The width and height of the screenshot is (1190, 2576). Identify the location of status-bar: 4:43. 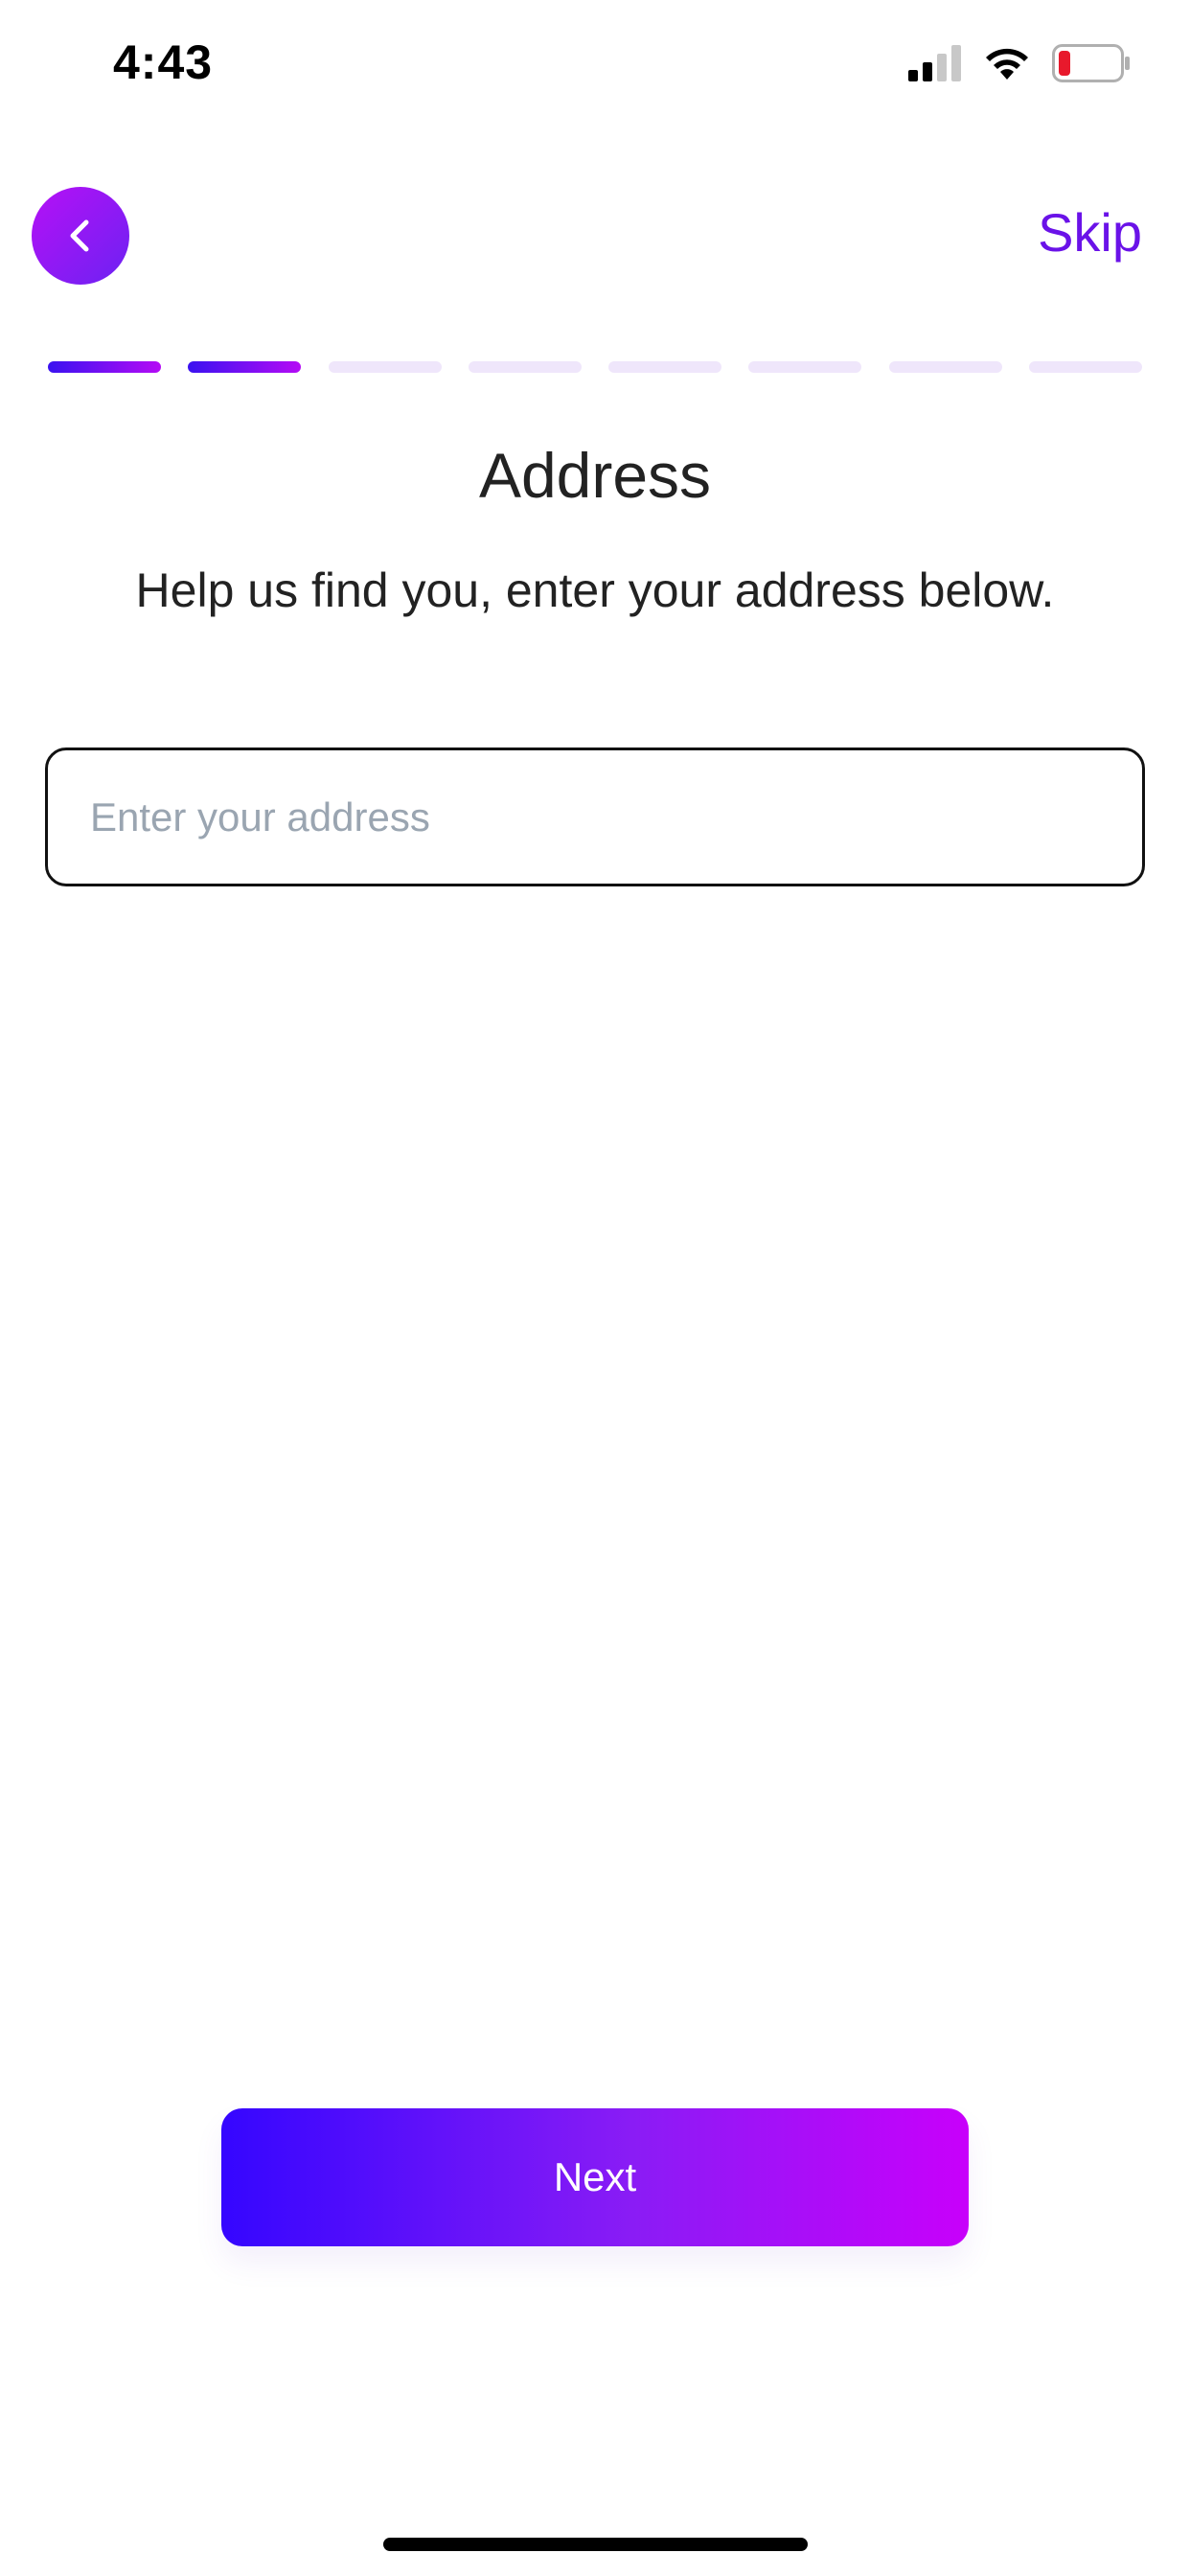
(595, 63).